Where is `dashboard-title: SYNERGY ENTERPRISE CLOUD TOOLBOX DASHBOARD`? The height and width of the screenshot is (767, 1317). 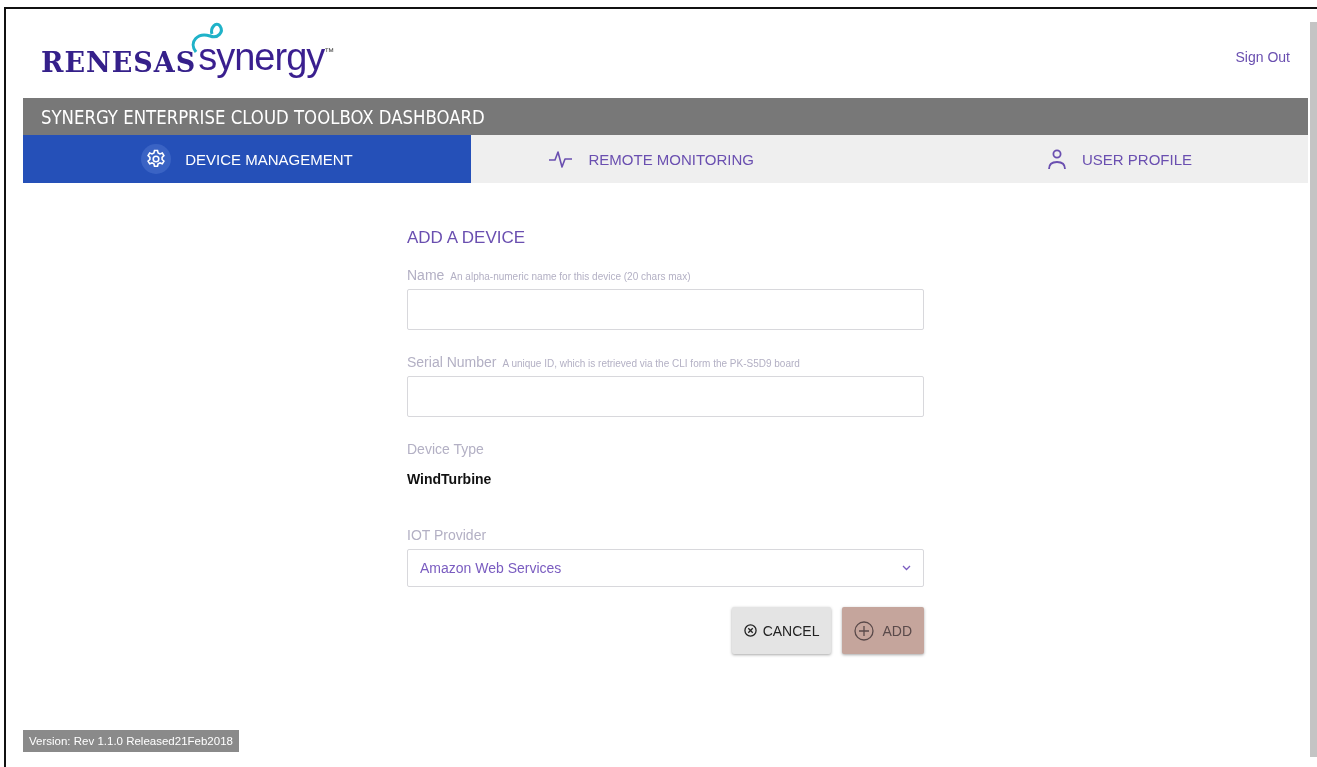
dashboard-title: SYNERGY ENTERPRISE CLOUD TOOLBOX DASHBOARD is located at coordinates (263, 116).